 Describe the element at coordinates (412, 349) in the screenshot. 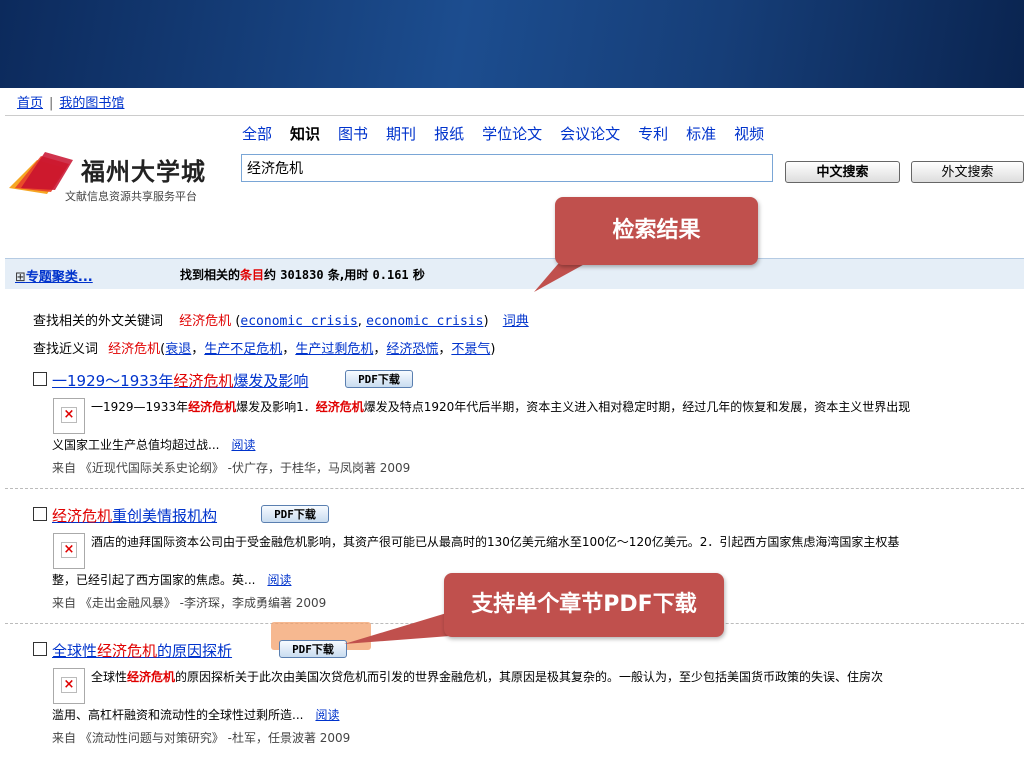

I see `synonym-link: 经济恐慌` at that location.